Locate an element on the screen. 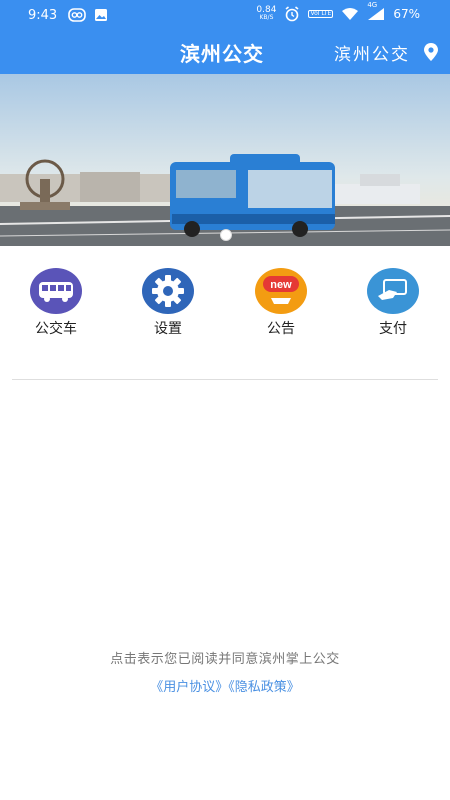 Image resolution: width=450 pixels, height=800 pixels. new-announcement-icon: new is located at coordinates (281, 291).